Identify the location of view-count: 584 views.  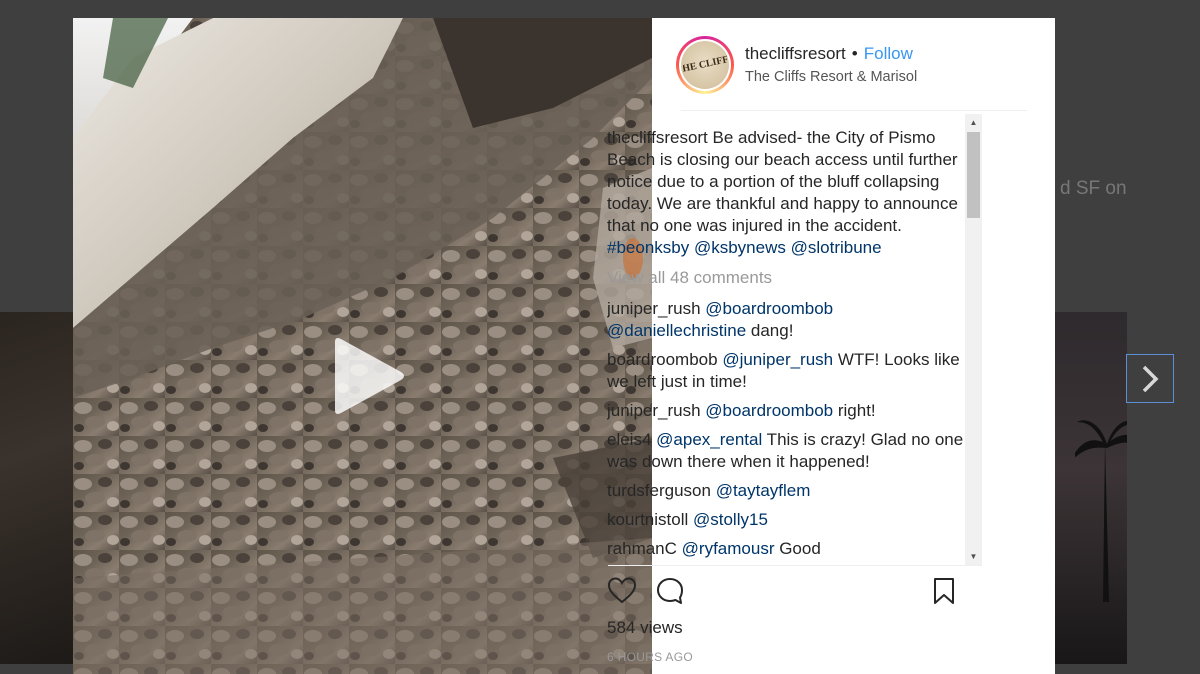
(645, 628).